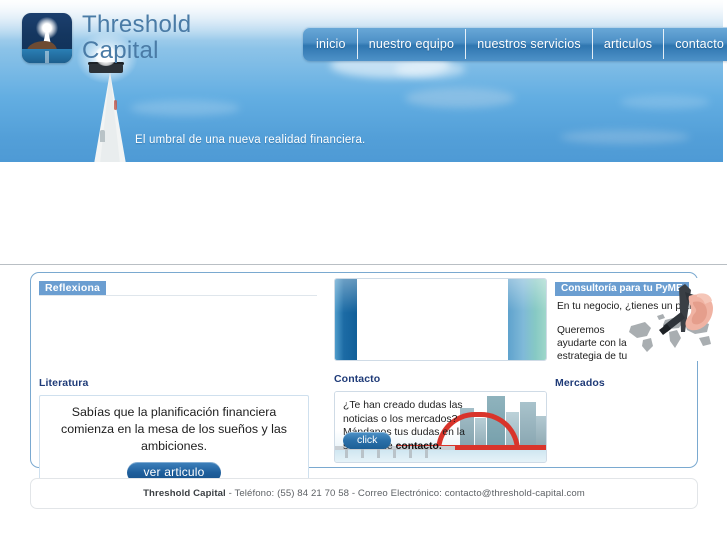 The width and height of the screenshot is (727, 545). I want to click on click-button: click, so click(367, 440).